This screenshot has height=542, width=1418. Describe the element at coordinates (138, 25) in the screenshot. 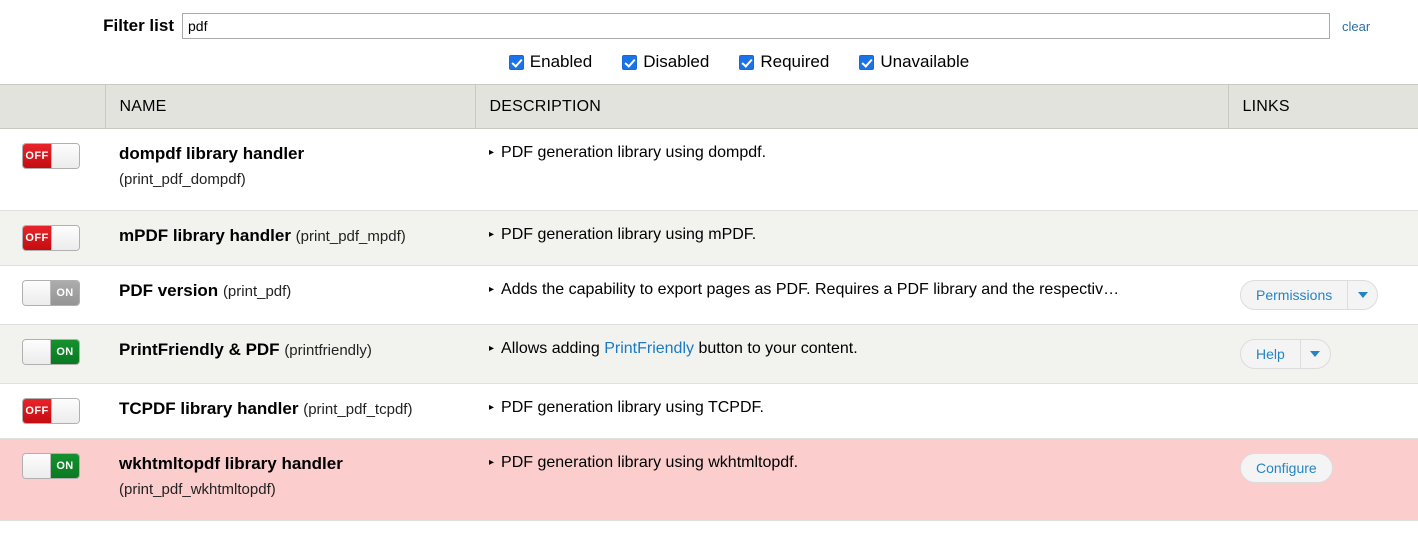

I see `filter-list-label: Filter list` at that location.